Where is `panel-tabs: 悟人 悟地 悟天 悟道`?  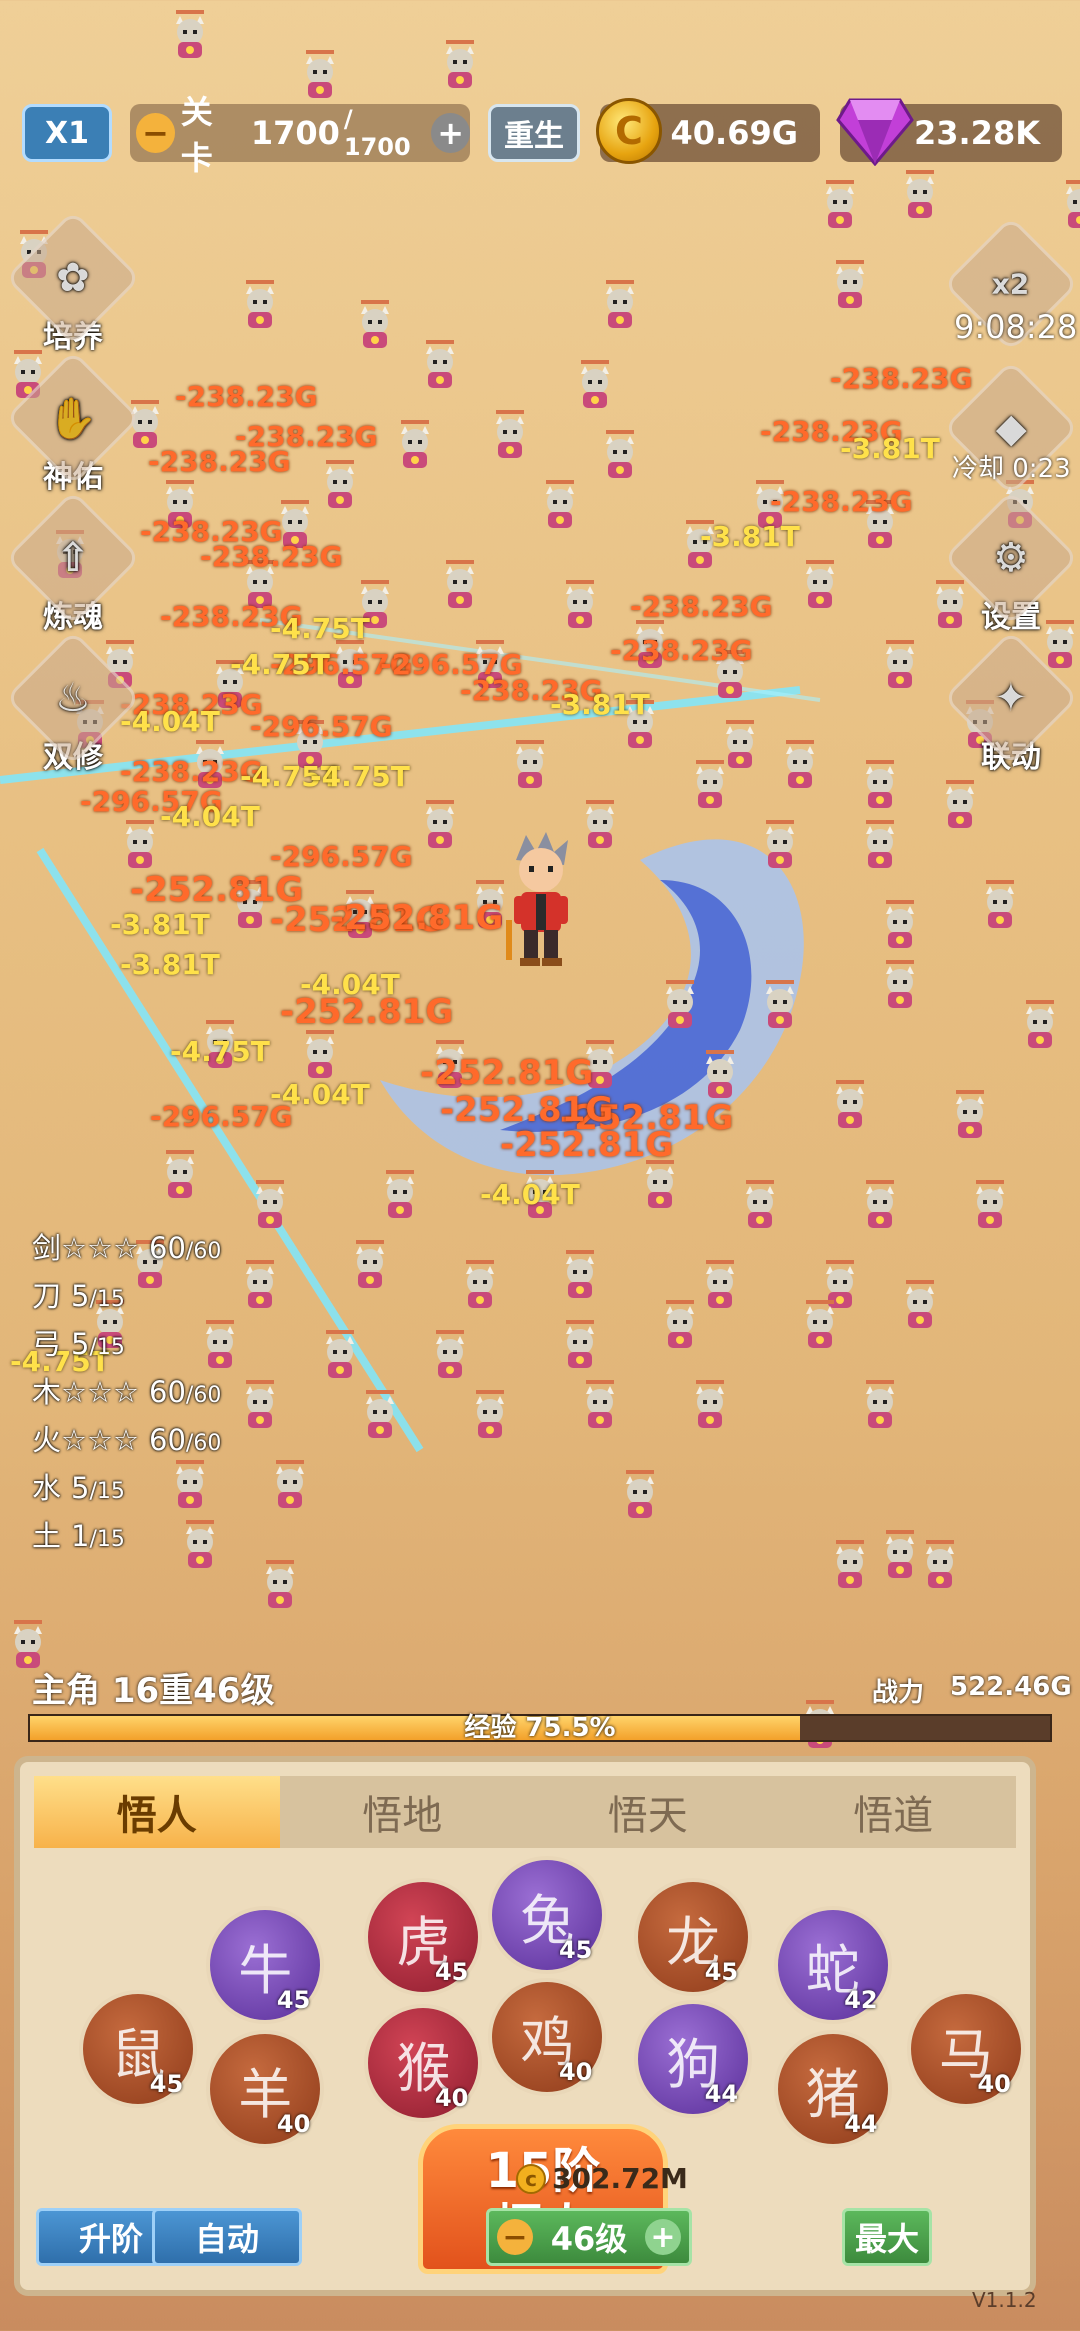 panel-tabs: 悟人 悟地 悟天 悟道 is located at coordinates (525, 1812).